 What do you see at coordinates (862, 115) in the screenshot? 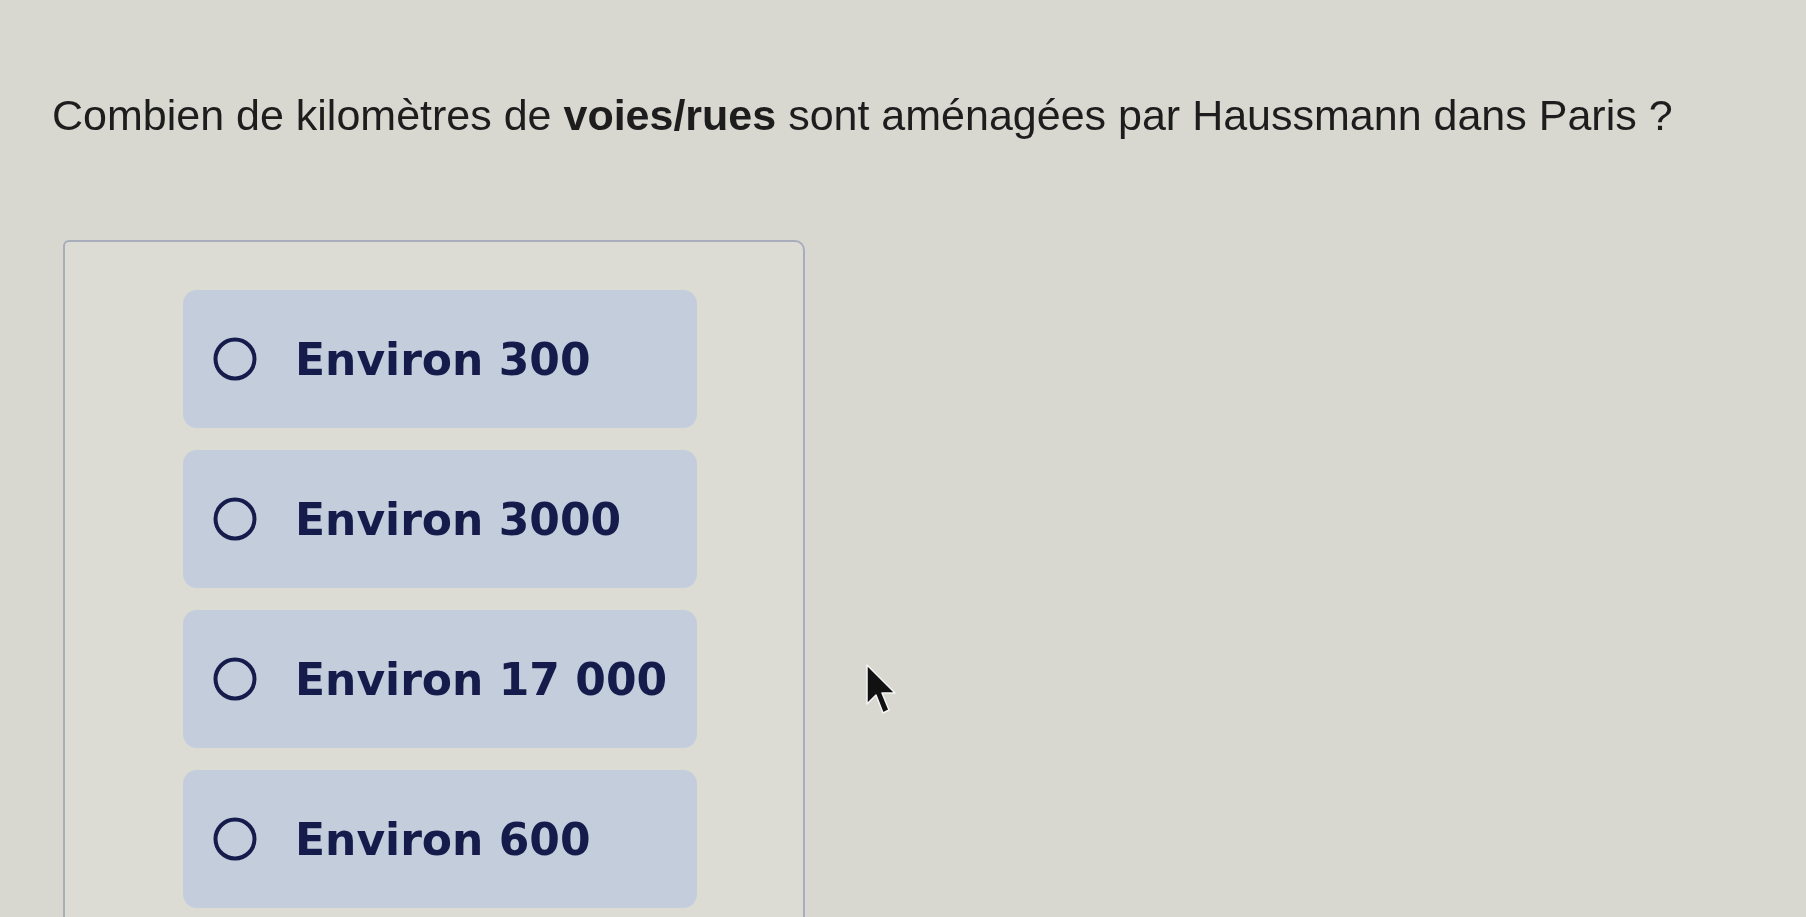
I see `question-text: Combien de kilomètres de voies/rues sont aménagées par Haussmann dans Paris ?` at bounding box center [862, 115].